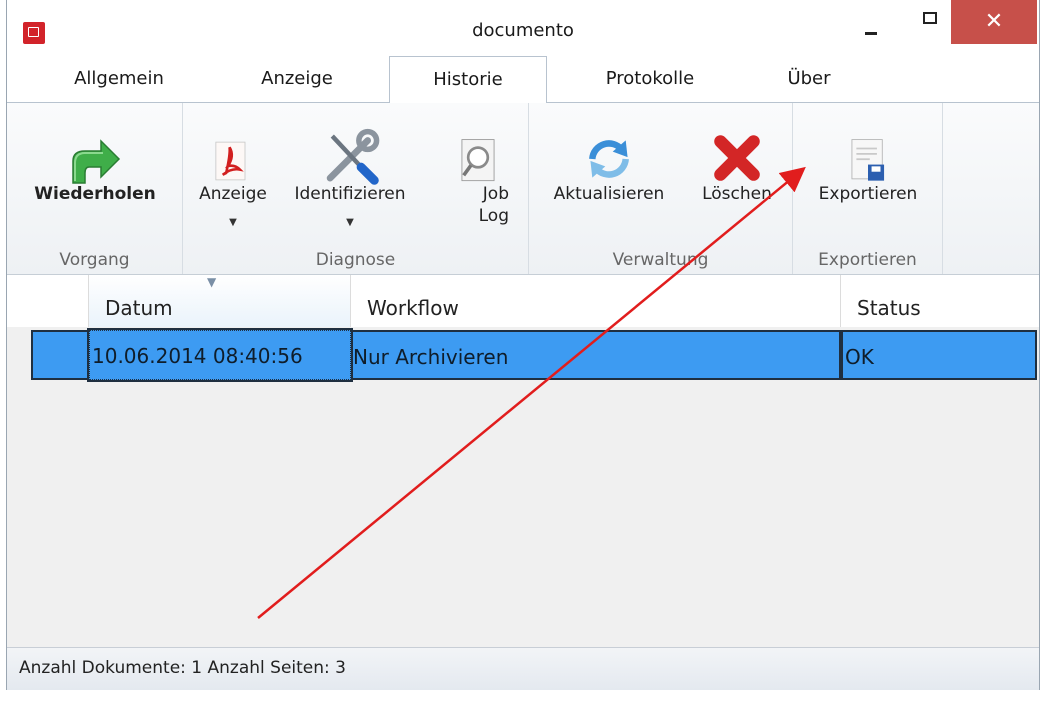 The height and width of the screenshot is (701, 1040). What do you see at coordinates (355, 260) in the screenshot?
I see `group-label-diagnose: Diagnose` at bounding box center [355, 260].